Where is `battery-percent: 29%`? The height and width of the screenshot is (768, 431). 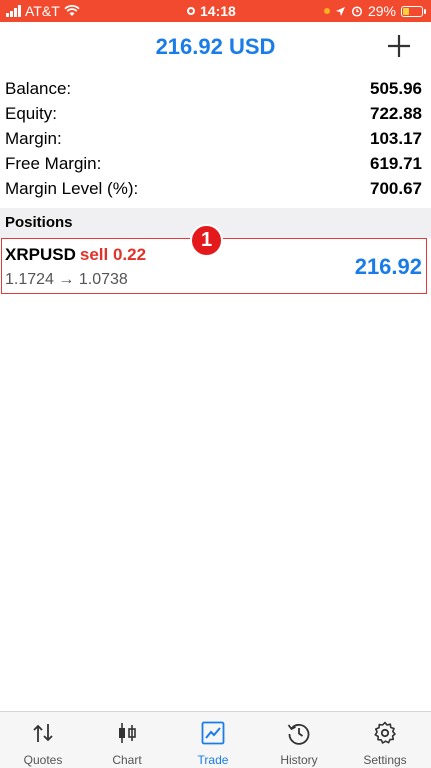 battery-percent: 29% is located at coordinates (381, 11).